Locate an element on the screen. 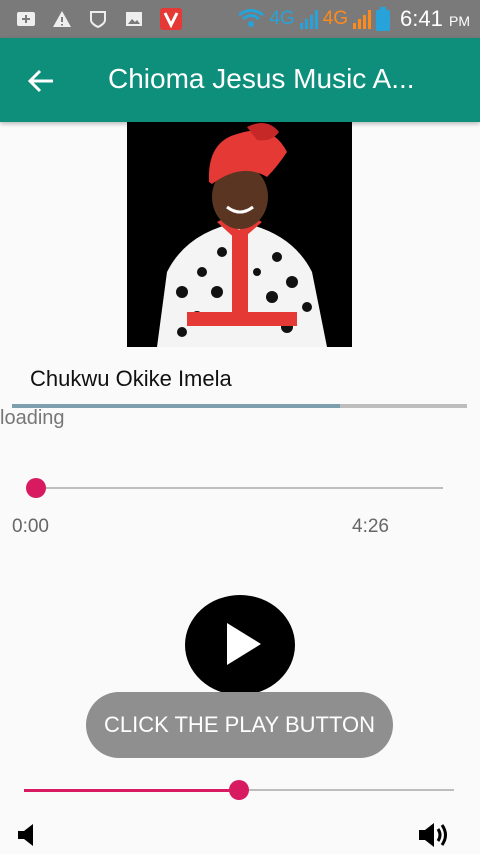 Image resolution: width=480 pixels, height=854 pixels. status-right: 4G 4G 6:41 PM is located at coordinates (353, 19).